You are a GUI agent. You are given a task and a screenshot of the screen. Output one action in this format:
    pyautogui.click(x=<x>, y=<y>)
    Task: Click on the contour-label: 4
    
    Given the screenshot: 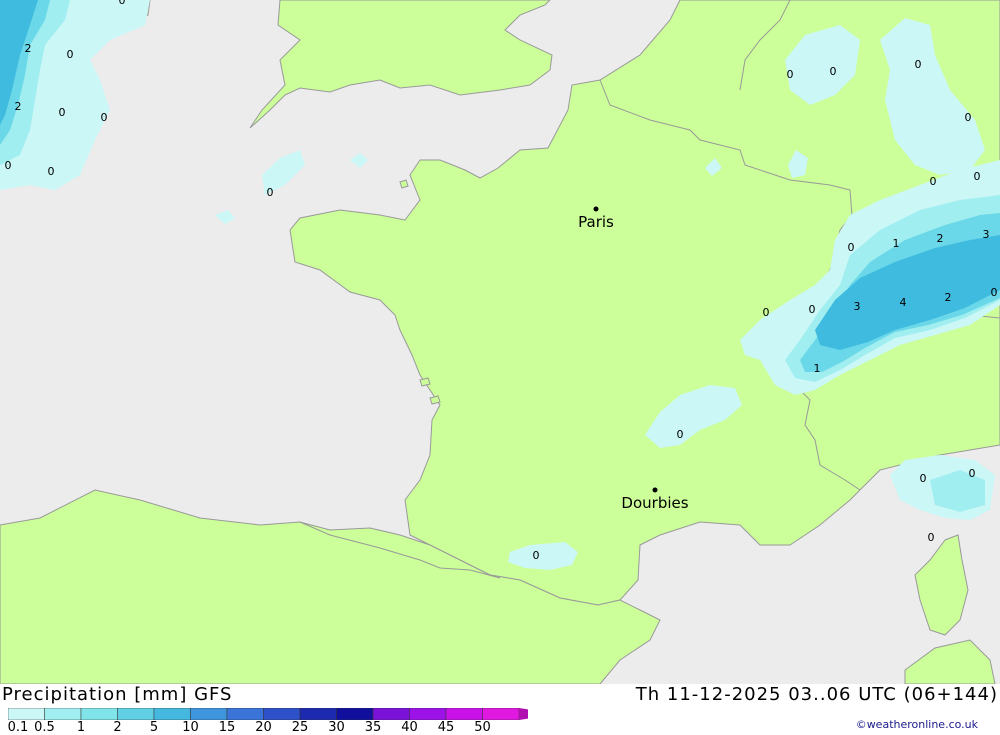 What is the action you would take?
    pyautogui.click(x=903, y=302)
    